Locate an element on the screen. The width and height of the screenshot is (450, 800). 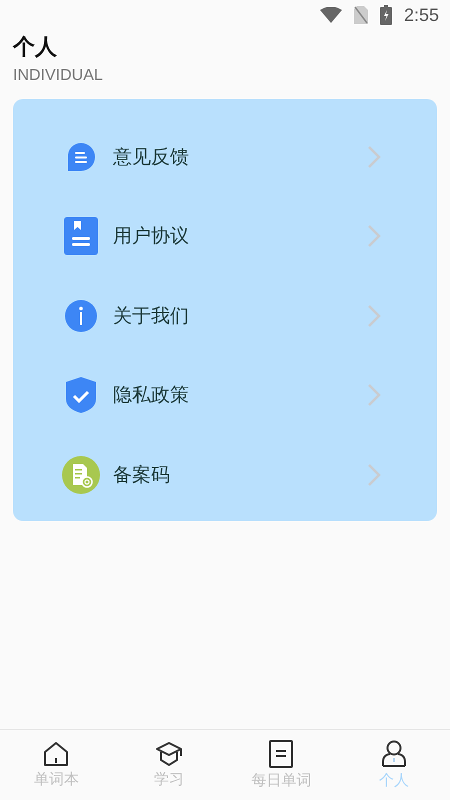
menu-item: 关于我们 is located at coordinates (225, 316).